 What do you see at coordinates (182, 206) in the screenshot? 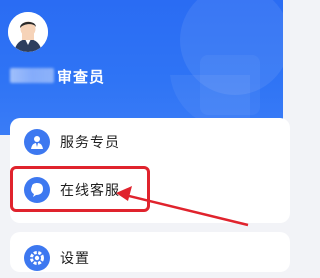
I see `annotation-arrow` at bounding box center [182, 206].